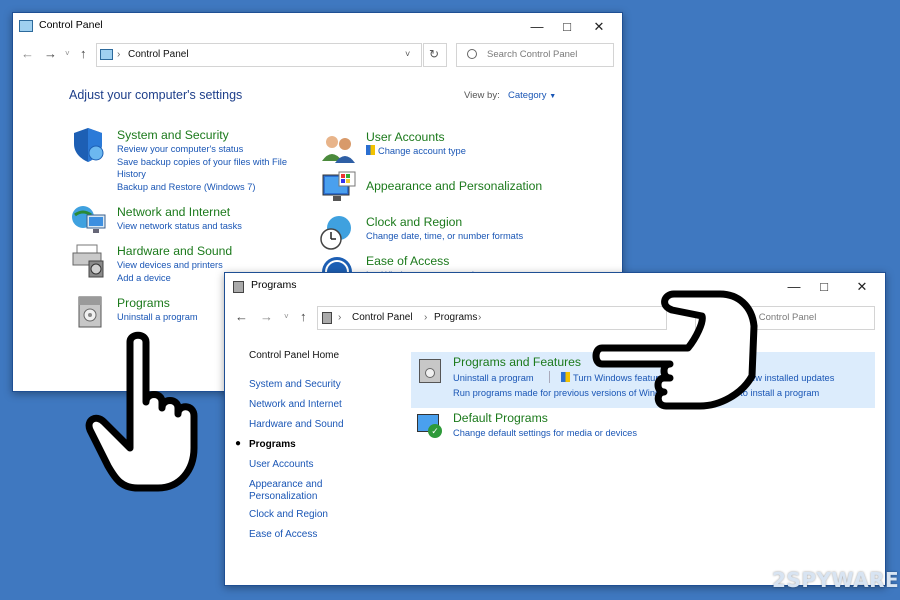 Image resolution: width=900 pixels, height=600 pixels. I want to click on shield-icon, so click(88, 145).